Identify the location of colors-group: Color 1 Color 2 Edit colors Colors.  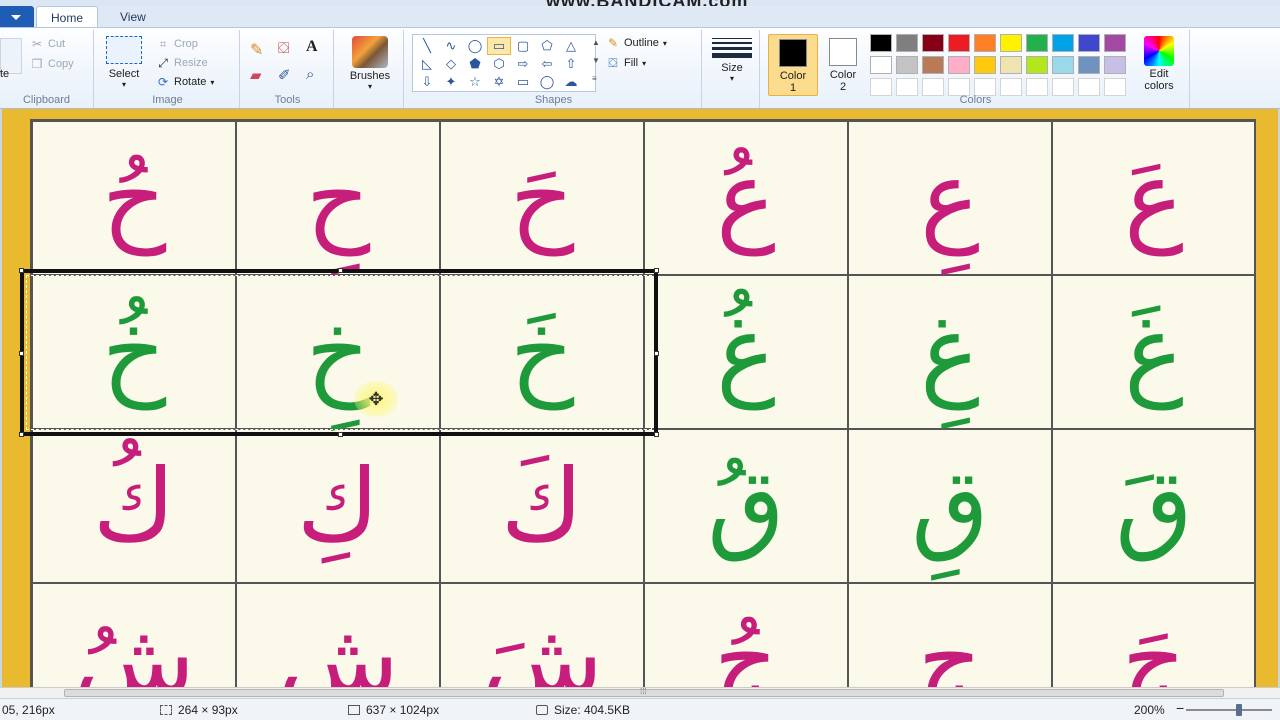
(976, 69).